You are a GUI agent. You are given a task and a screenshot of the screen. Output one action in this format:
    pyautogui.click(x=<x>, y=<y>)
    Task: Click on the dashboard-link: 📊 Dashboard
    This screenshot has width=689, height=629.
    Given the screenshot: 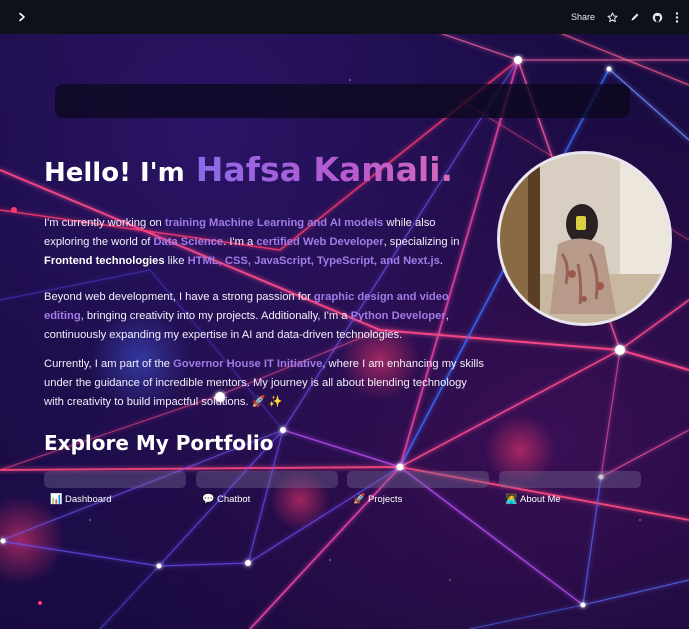 What is the action you would take?
    pyautogui.click(x=80, y=499)
    